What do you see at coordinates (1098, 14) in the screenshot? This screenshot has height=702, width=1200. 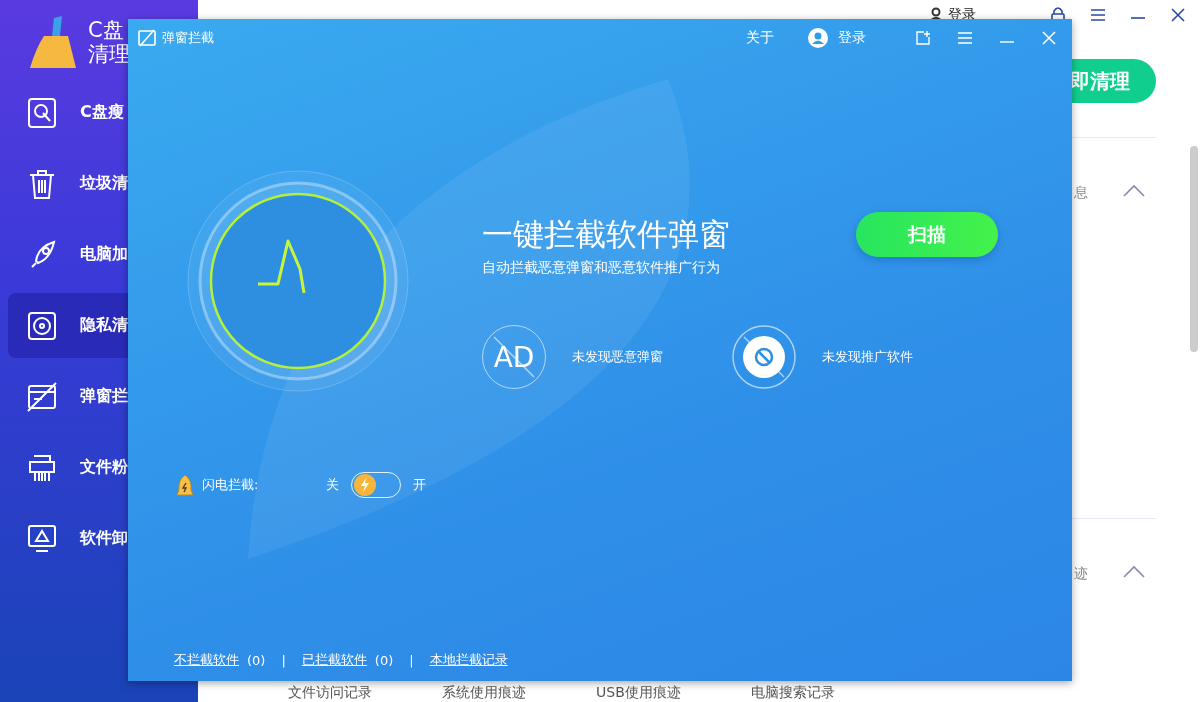 I see `menu-icon` at bounding box center [1098, 14].